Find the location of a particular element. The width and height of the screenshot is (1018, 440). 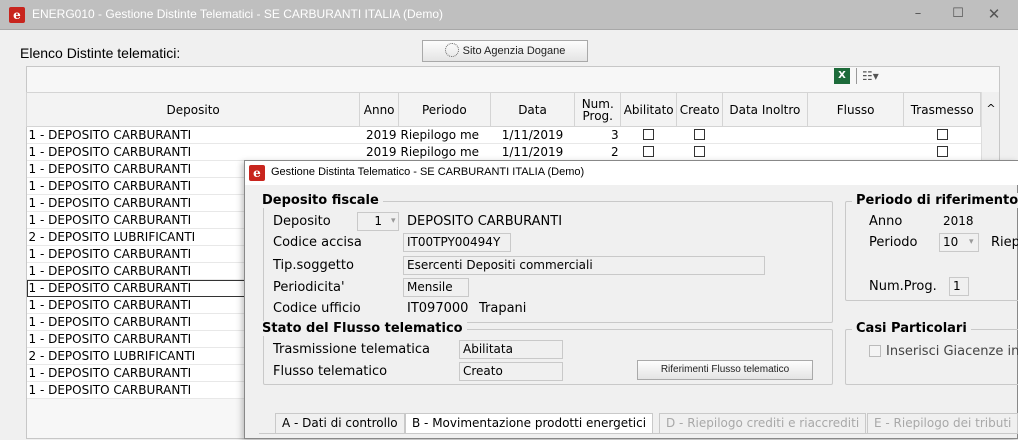

column-header: Data is located at coordinates (532, 109).